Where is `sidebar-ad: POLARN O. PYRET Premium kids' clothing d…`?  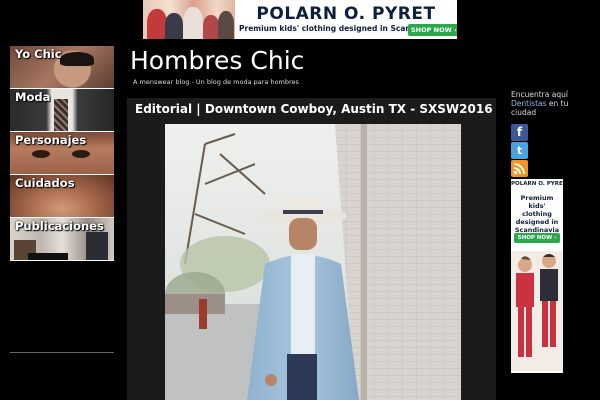 sidebar-ad: POLARN O. PYRET Premium kids' clothing d… is located at coordinates (537, 276).